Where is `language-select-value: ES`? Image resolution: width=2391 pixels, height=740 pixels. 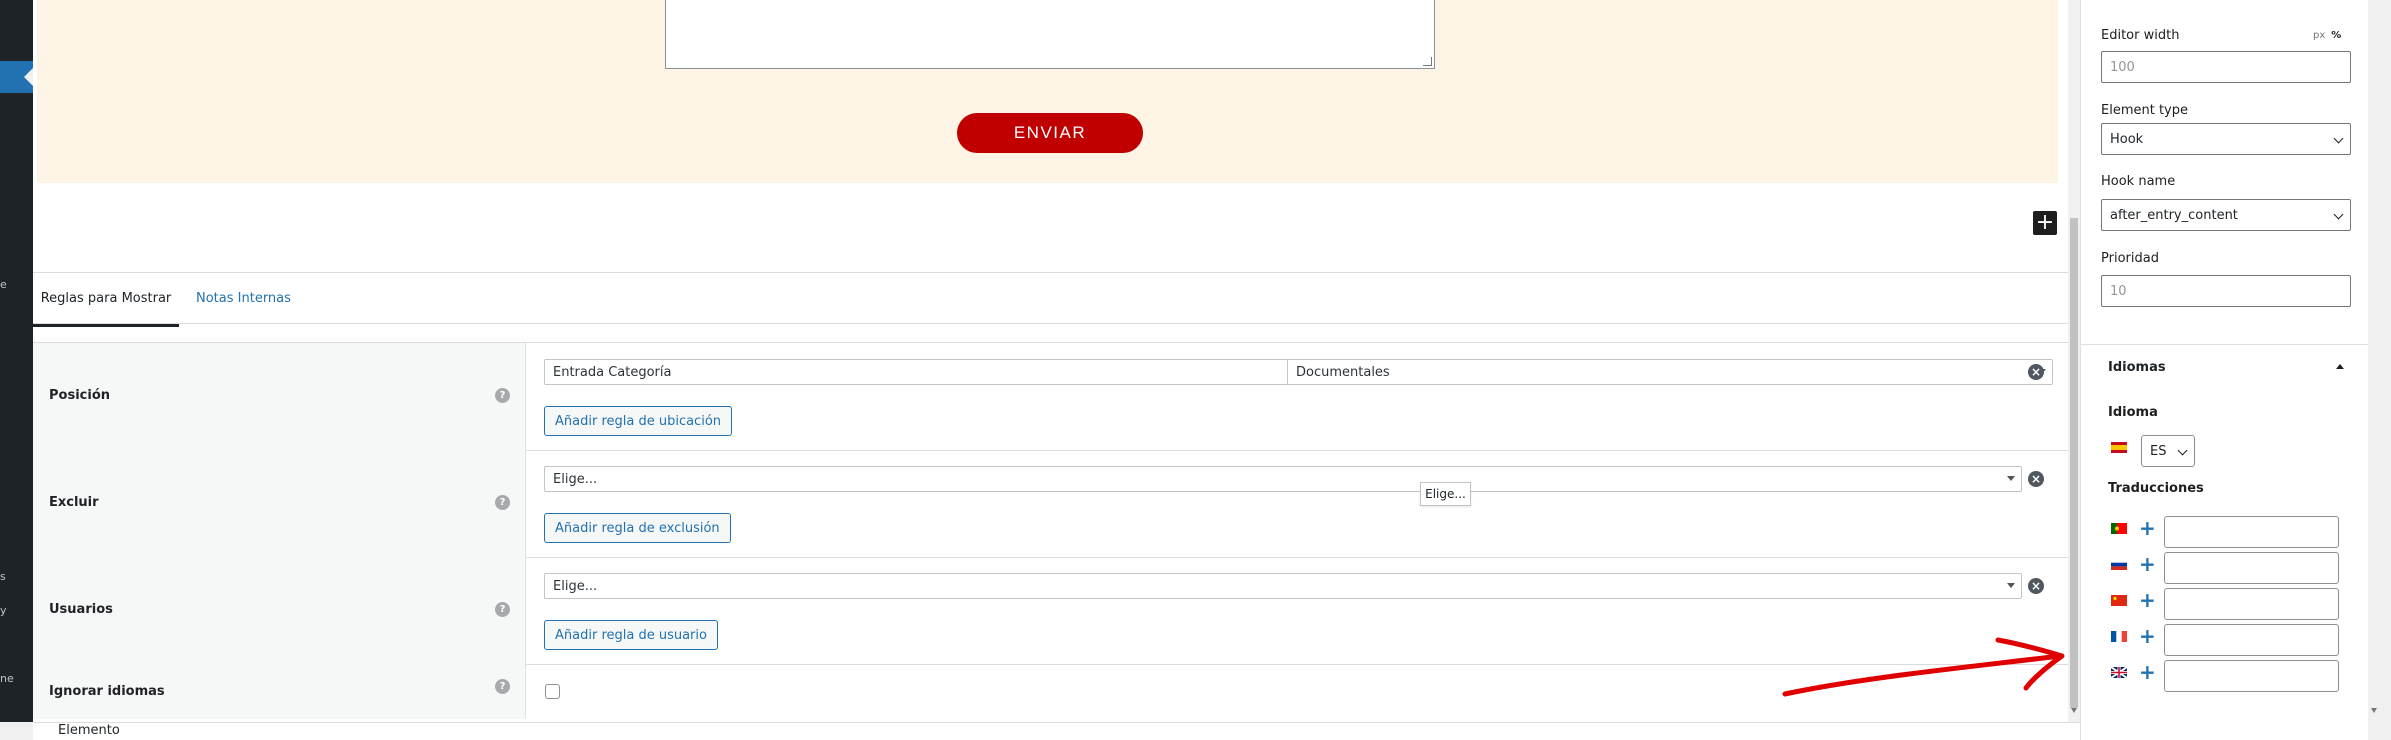 language-select-value: ES is located at coordinates (2158, 451).